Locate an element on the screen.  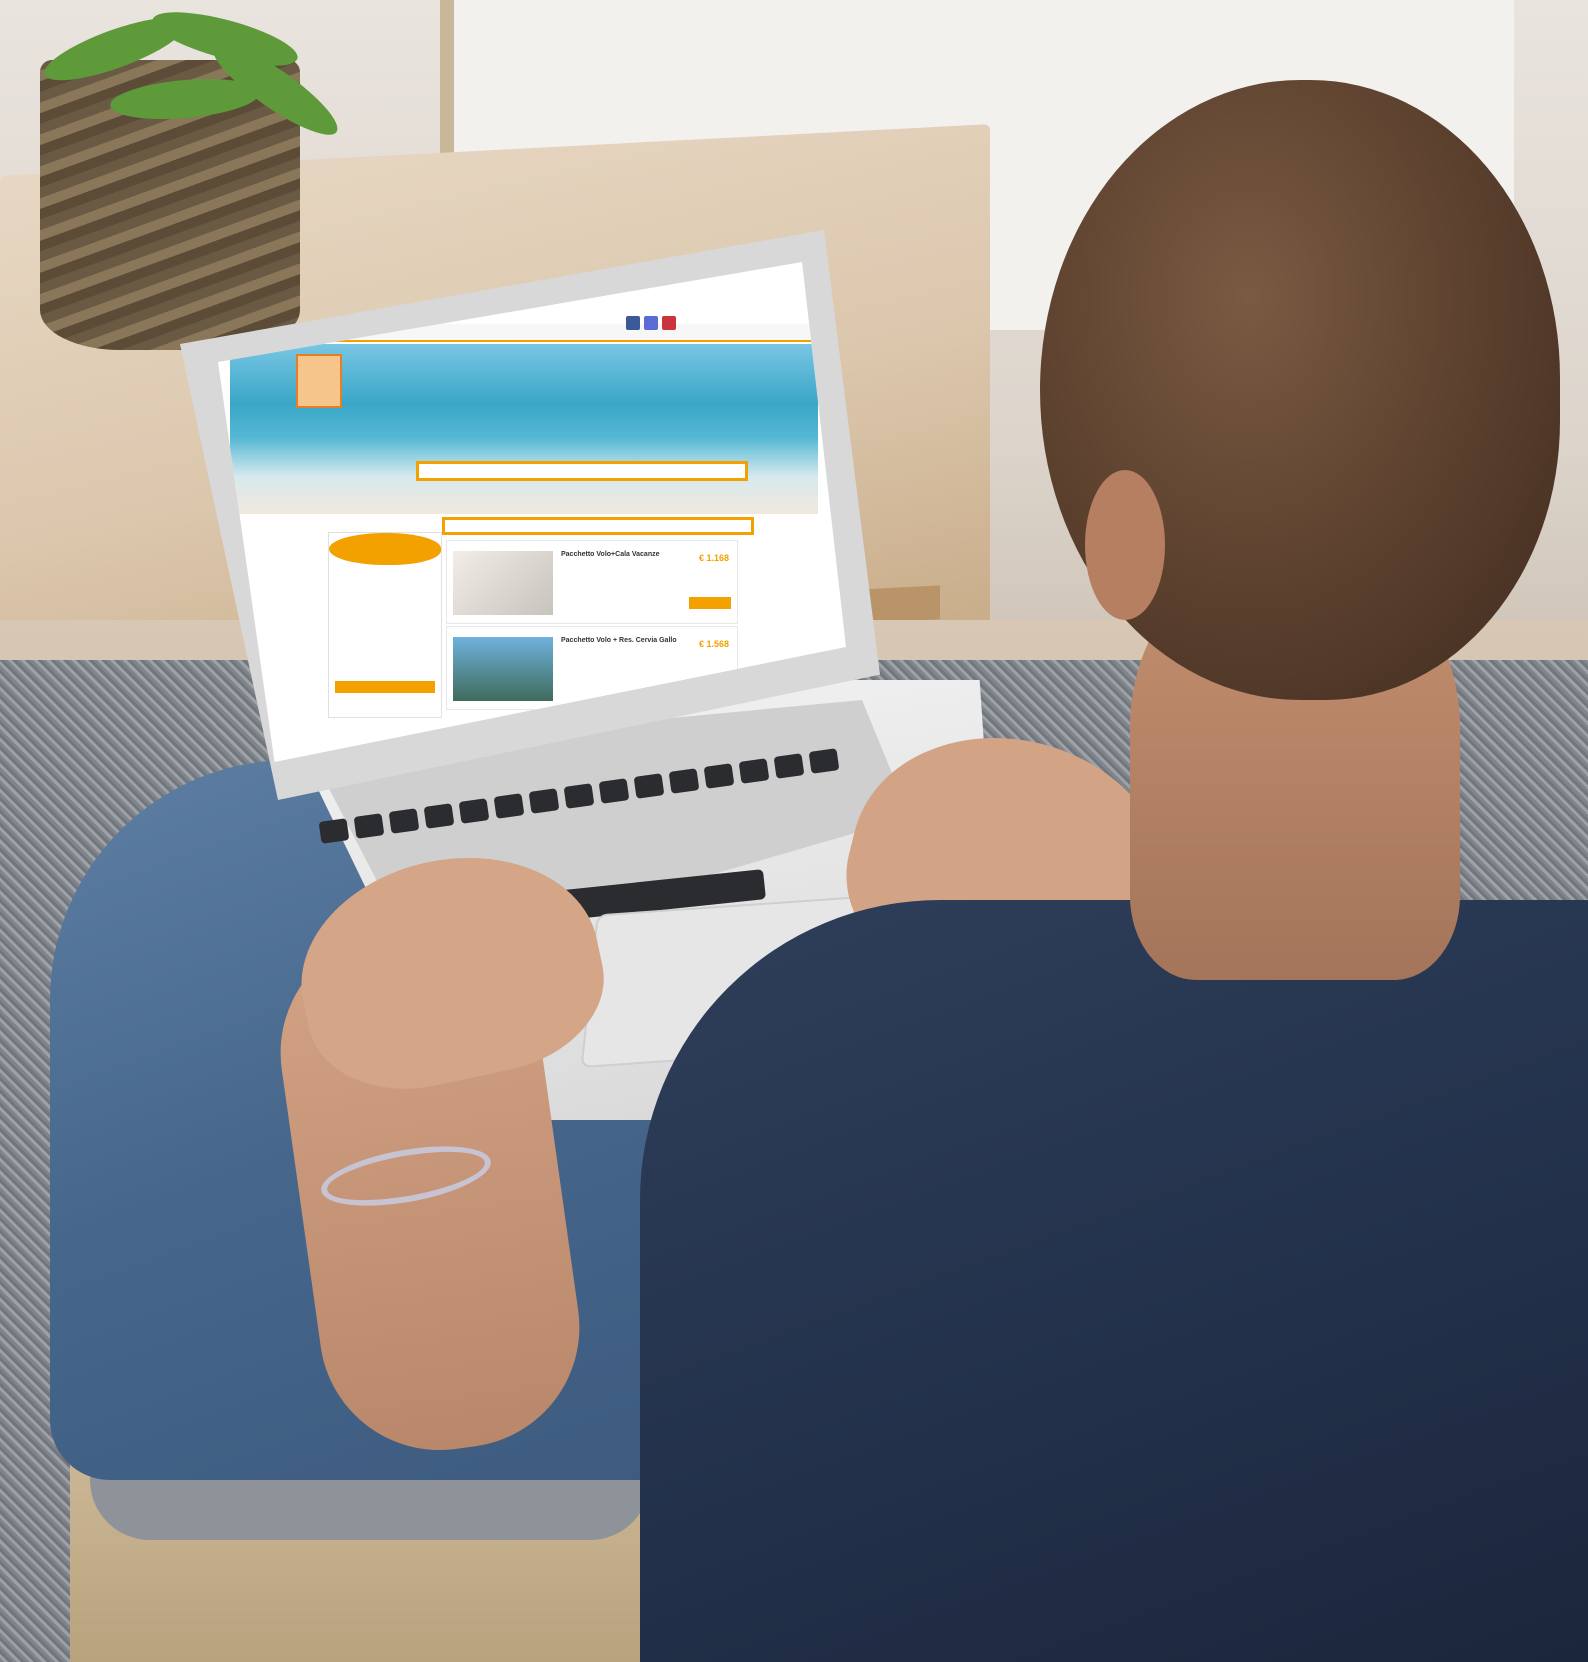
social-icons is located at coordinates (651, 323).